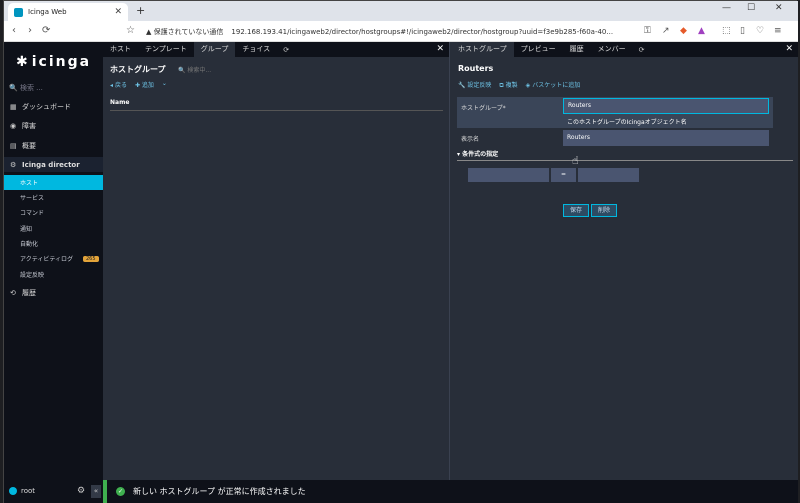  Describe the element at coordinates (14, 30) in the screenshot. I see `back-nav-icon: ‹` at that location.